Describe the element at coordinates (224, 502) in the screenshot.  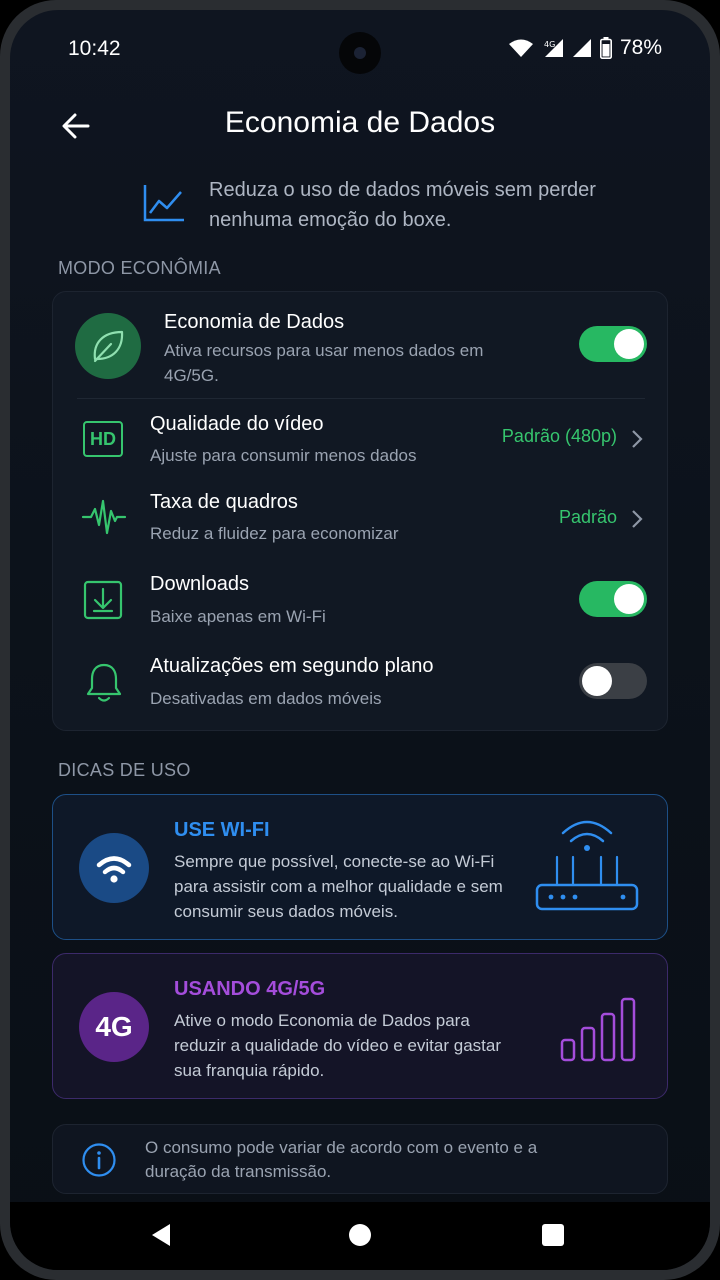
I see `framerate-title: Taxa de quadros` at that location.